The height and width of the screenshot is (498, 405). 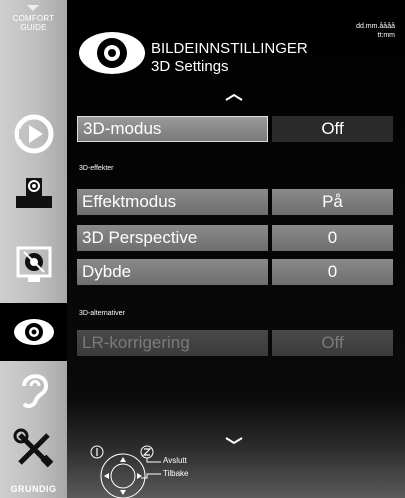 I want to click on sidebar-item-picture, so click(x=33, y=332).